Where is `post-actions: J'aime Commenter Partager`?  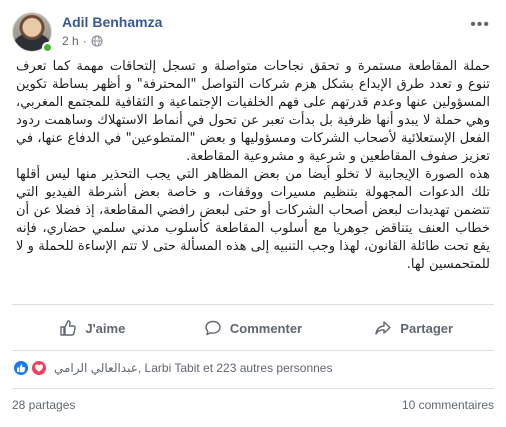 post-actions: J'aime Commenter Partager is located at coordinates (253, 328).